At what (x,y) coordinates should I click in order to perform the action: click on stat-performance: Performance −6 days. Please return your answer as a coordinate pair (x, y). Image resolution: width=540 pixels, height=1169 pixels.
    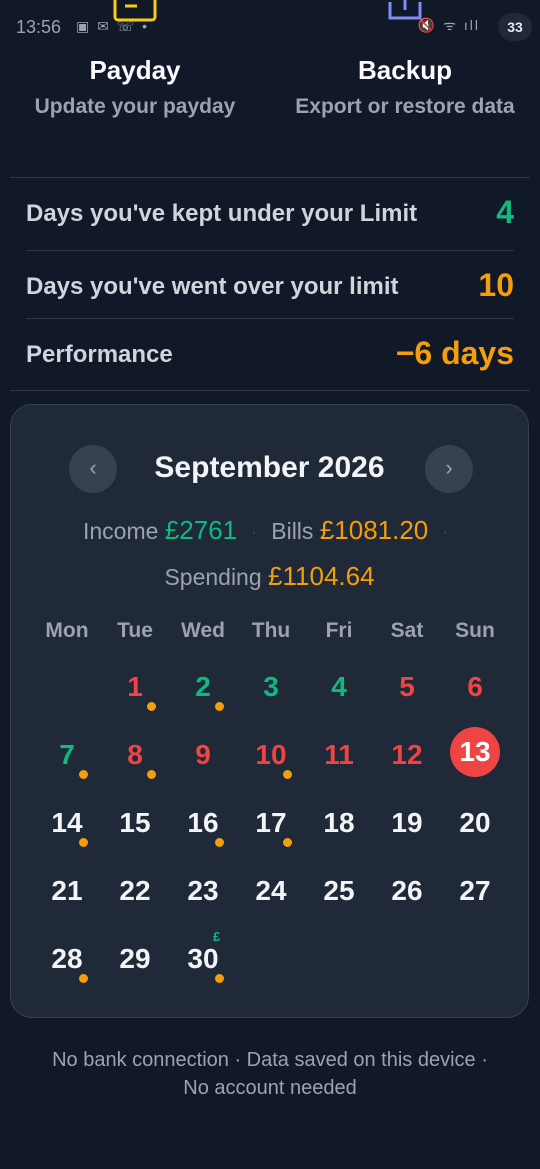
    Looking at the image, I should click on (270, 352).